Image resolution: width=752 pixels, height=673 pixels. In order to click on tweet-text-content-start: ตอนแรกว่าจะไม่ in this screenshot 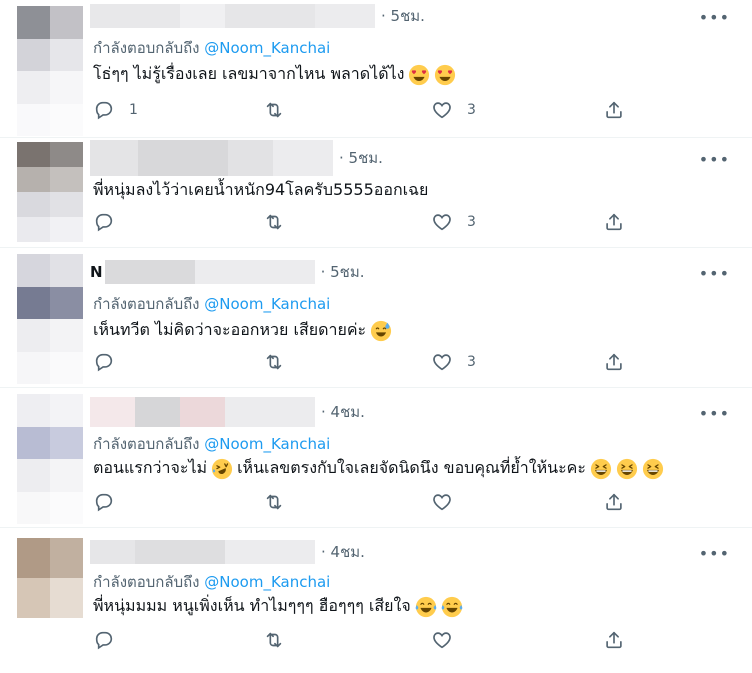, I will do `click(150, 467)`.